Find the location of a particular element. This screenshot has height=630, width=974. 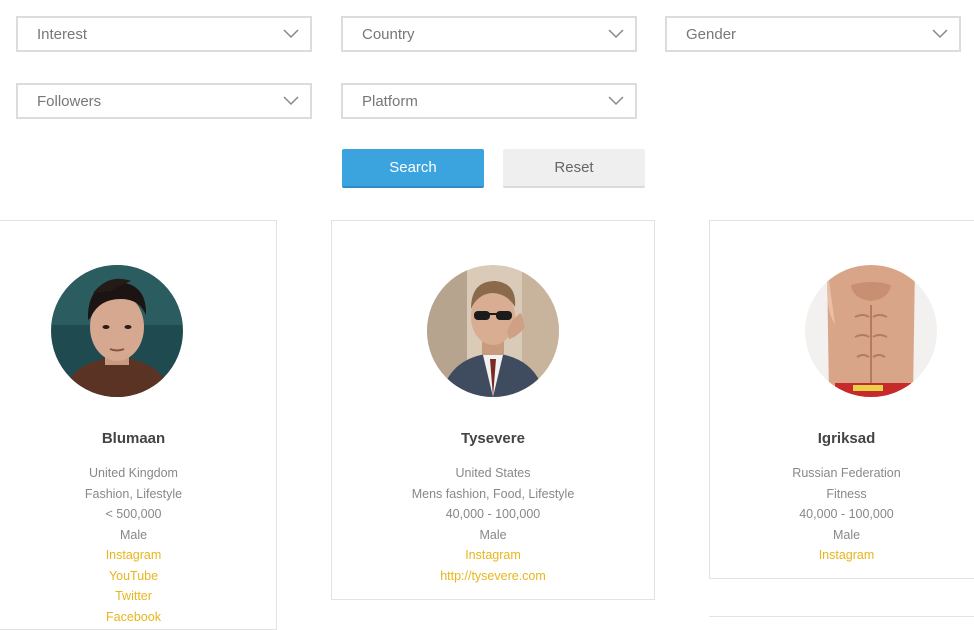

country-select-label: Country is located at coordinates (388, 34).